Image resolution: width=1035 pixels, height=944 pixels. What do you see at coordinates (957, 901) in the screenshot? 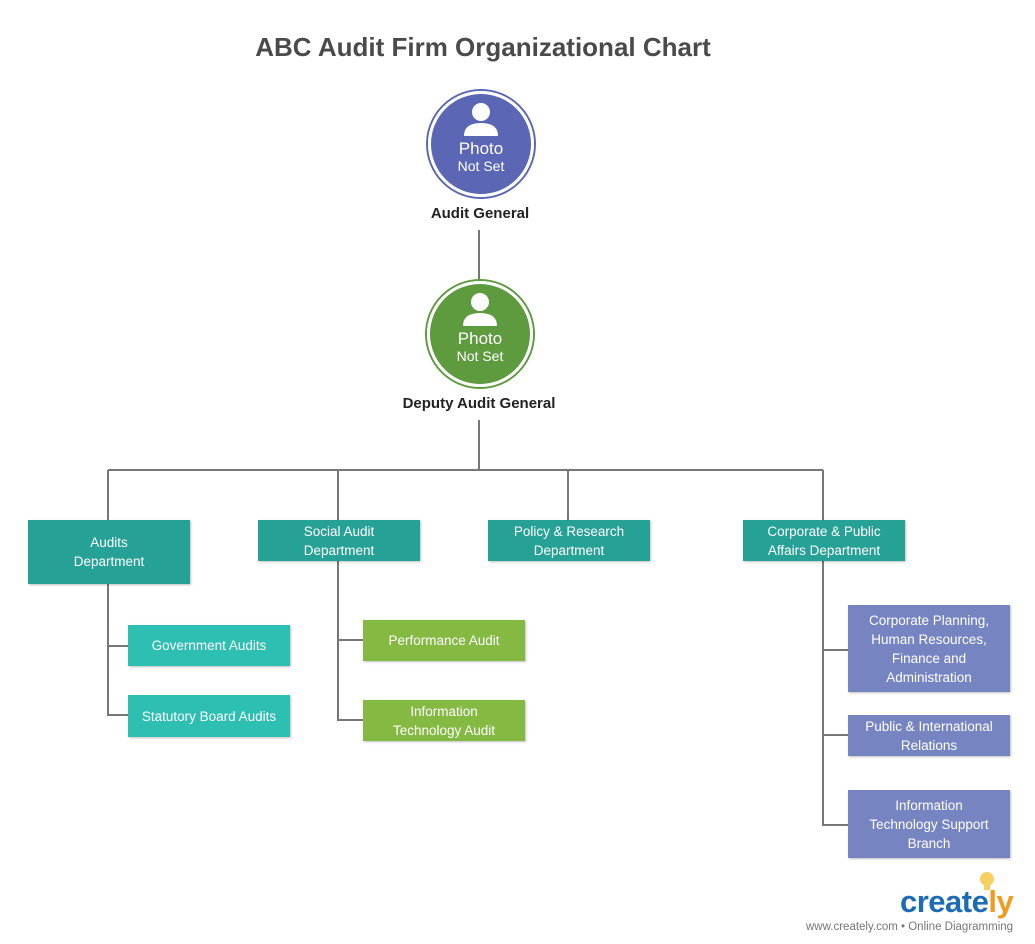
I see `creately-logo: creately` at bounding box center [957, 901].